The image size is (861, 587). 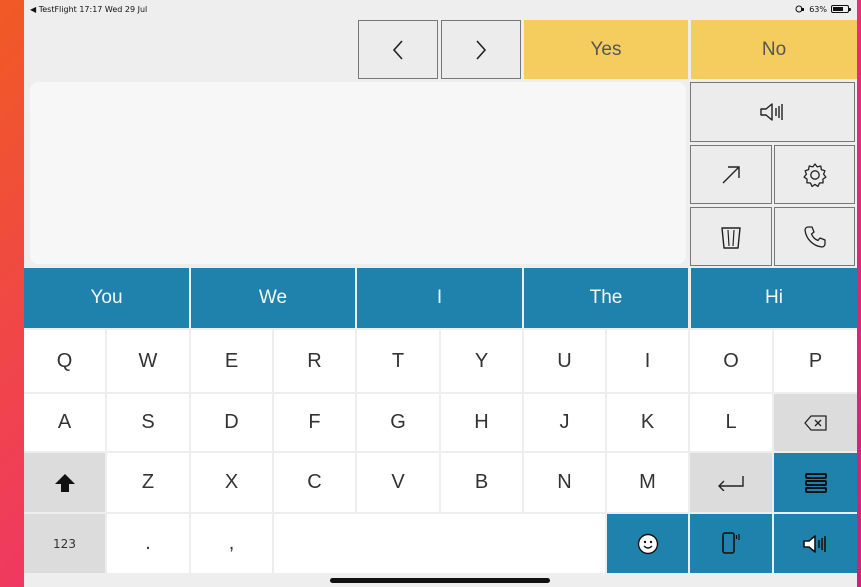 I want to click on key-y: Y, so click(x=481, y=361).